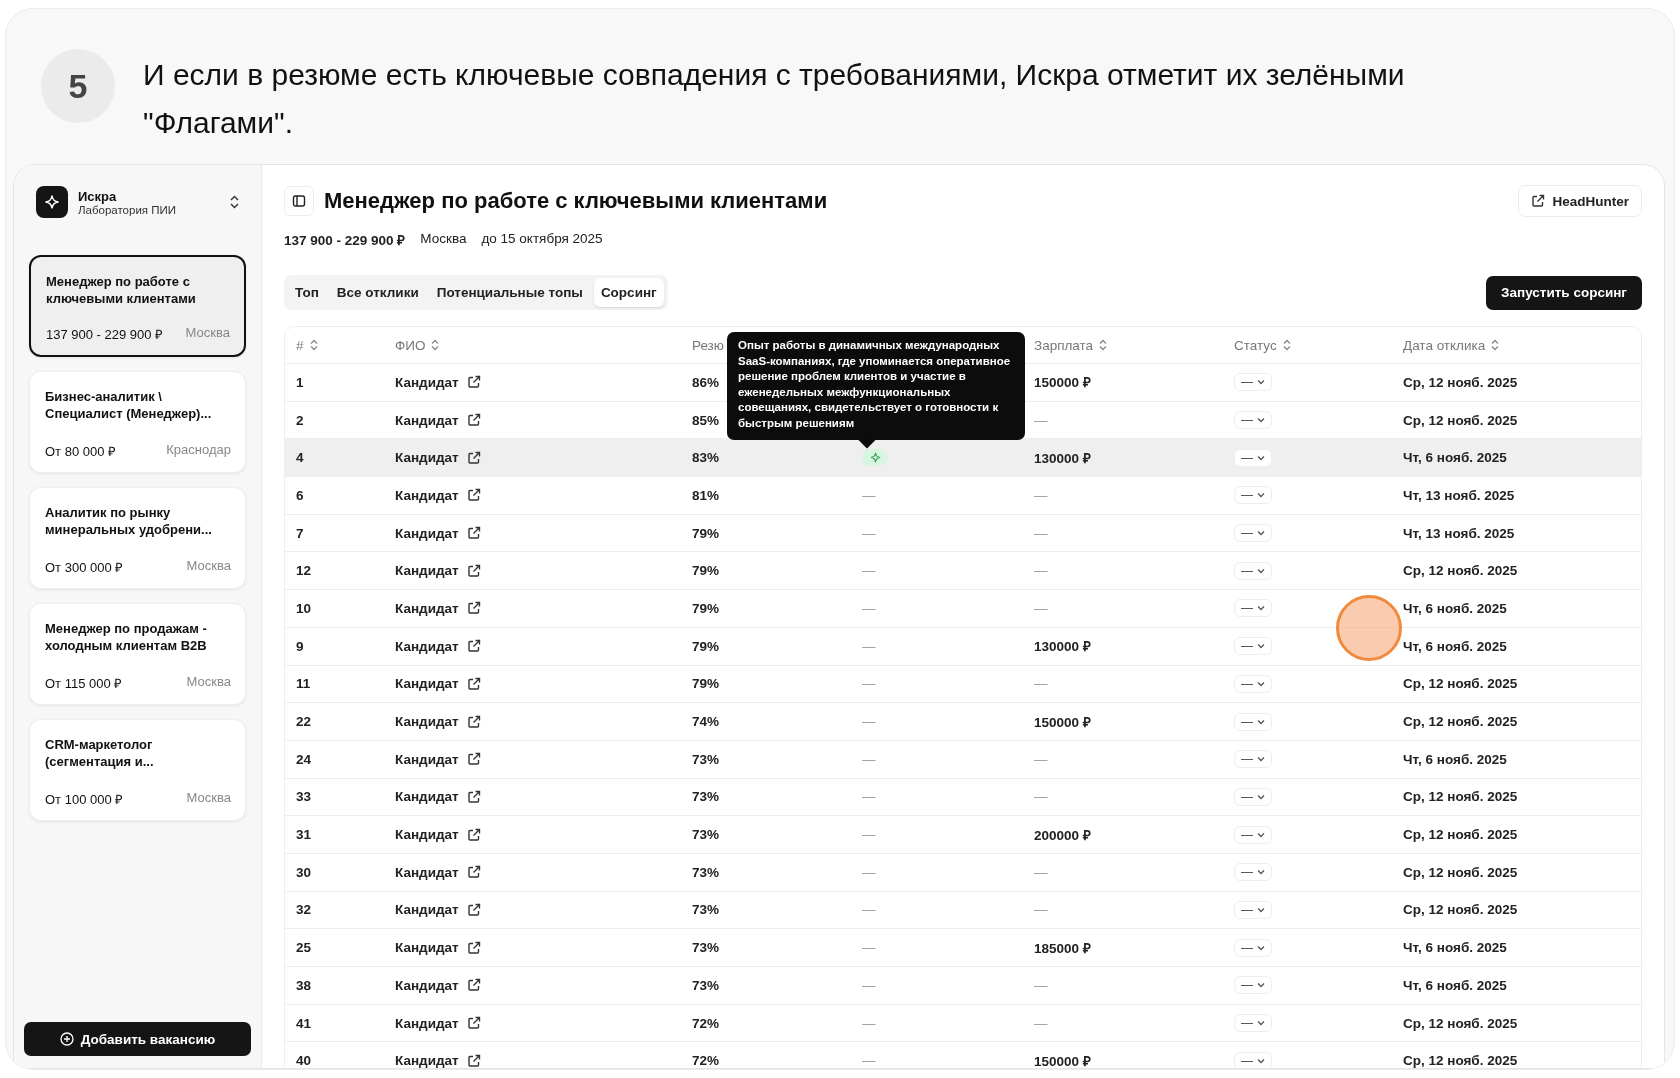 The height and width of the screenshot is (1078, 1680). What do you see at coordinates (300, 495) in the screenshot?
I see `table-cell: 6` at bounding box center [300, 495].